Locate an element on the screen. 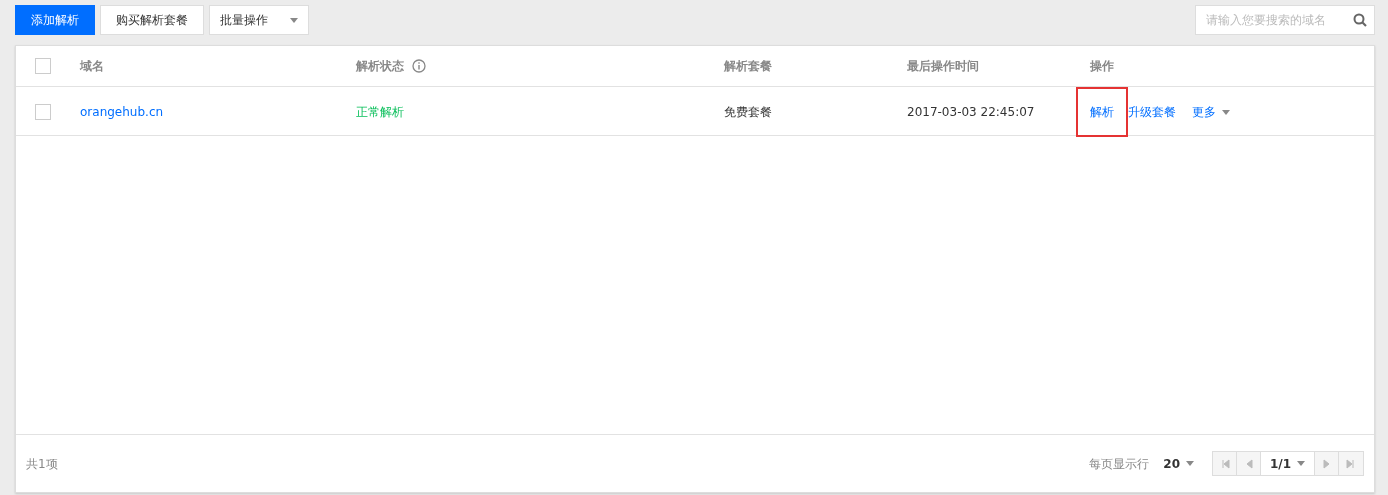 The width and height of the screenshot is (1388, 495). page-size-label: 每页显示行 is located at coordinates (1119, 464).